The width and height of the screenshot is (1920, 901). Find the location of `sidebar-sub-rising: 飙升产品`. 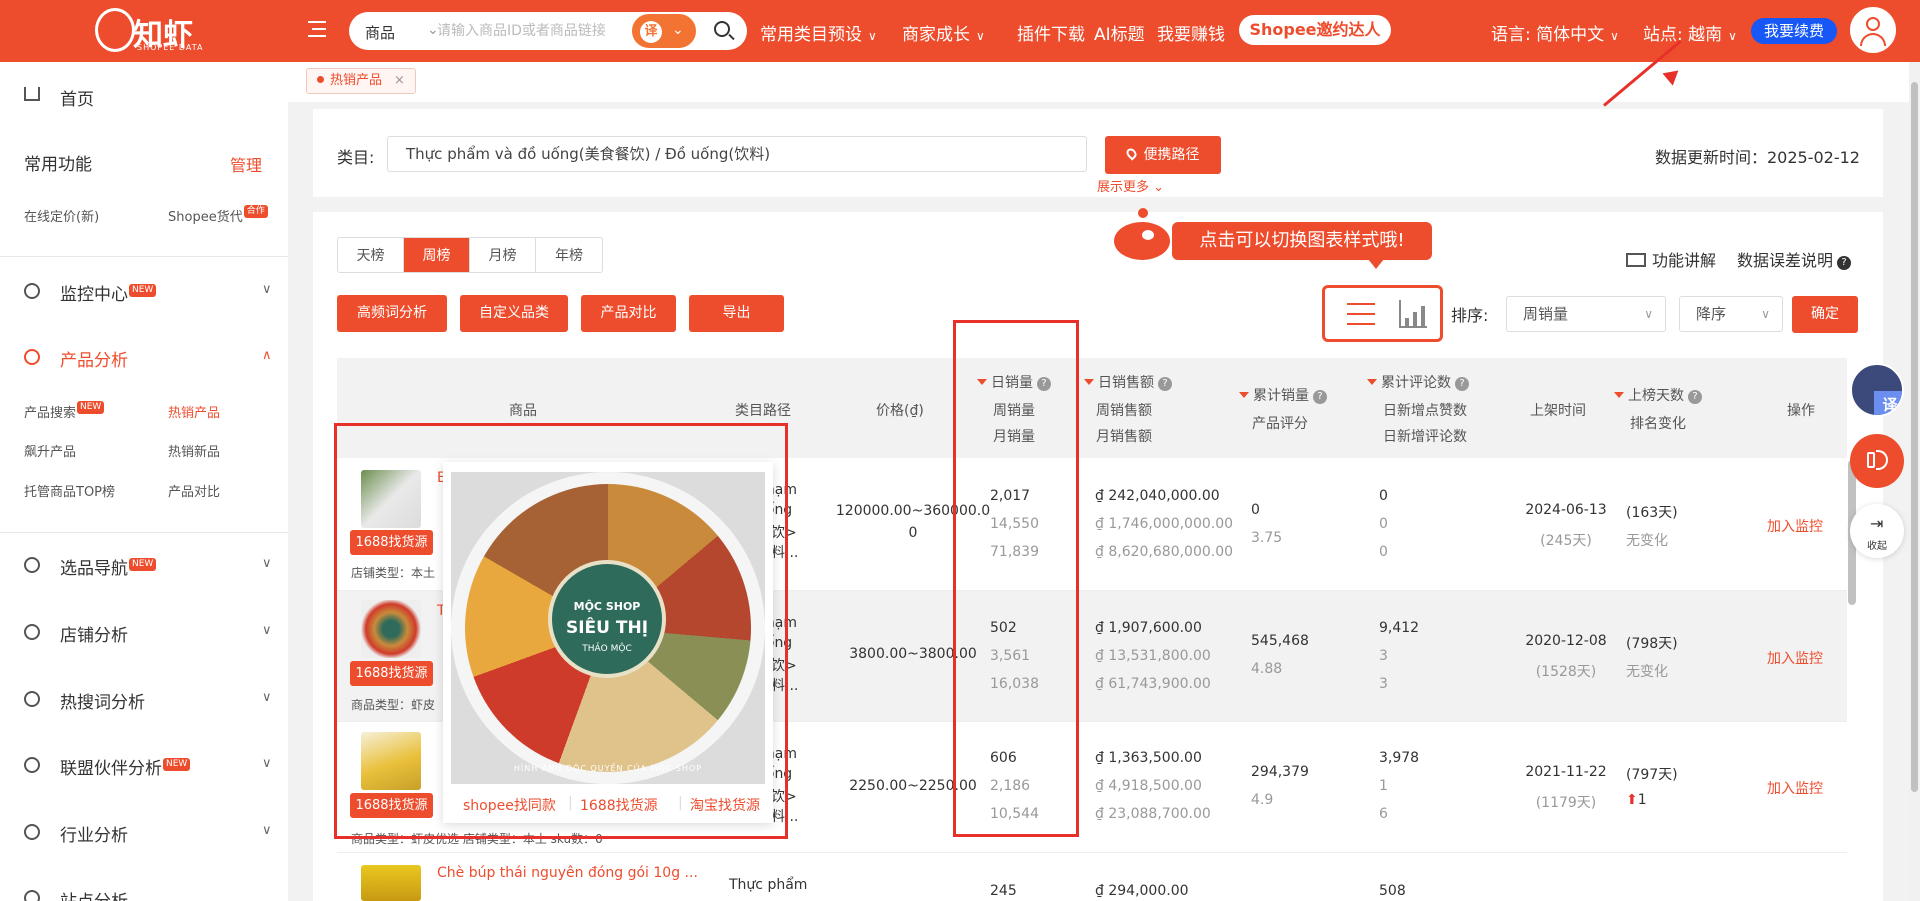

sidebar-sub-rising: 飙升产品 is located at coordinates (50, 450).